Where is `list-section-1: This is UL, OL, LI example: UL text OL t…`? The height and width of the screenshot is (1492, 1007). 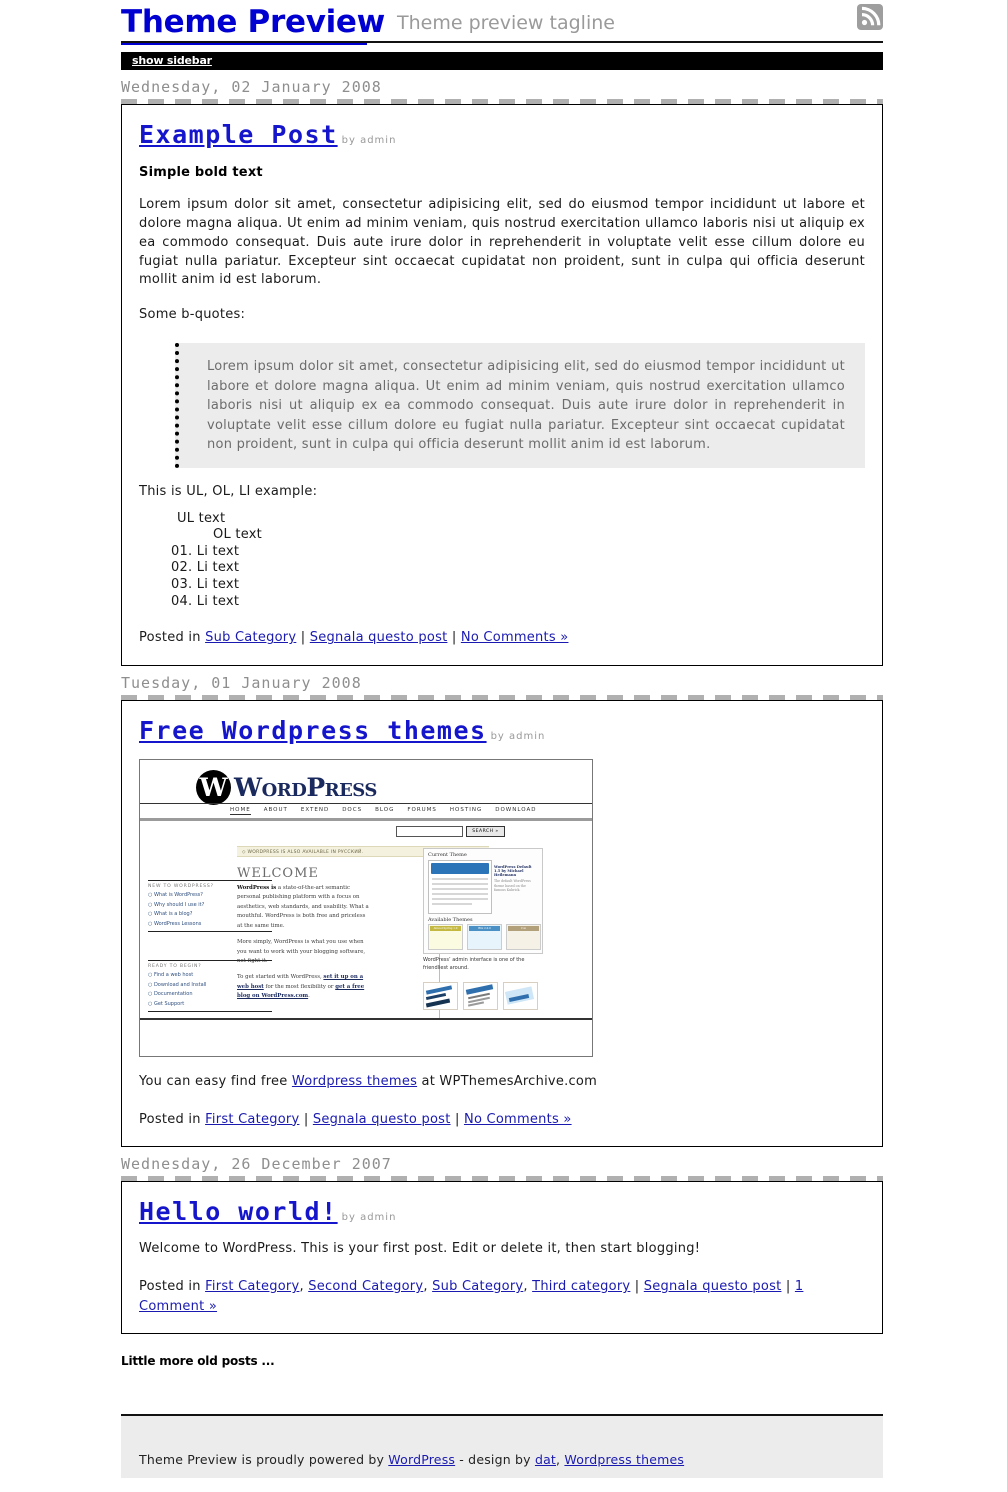 list-section-1: This is UL, OL, LI example: UL text OL t… is located at coordinates (502, 547).